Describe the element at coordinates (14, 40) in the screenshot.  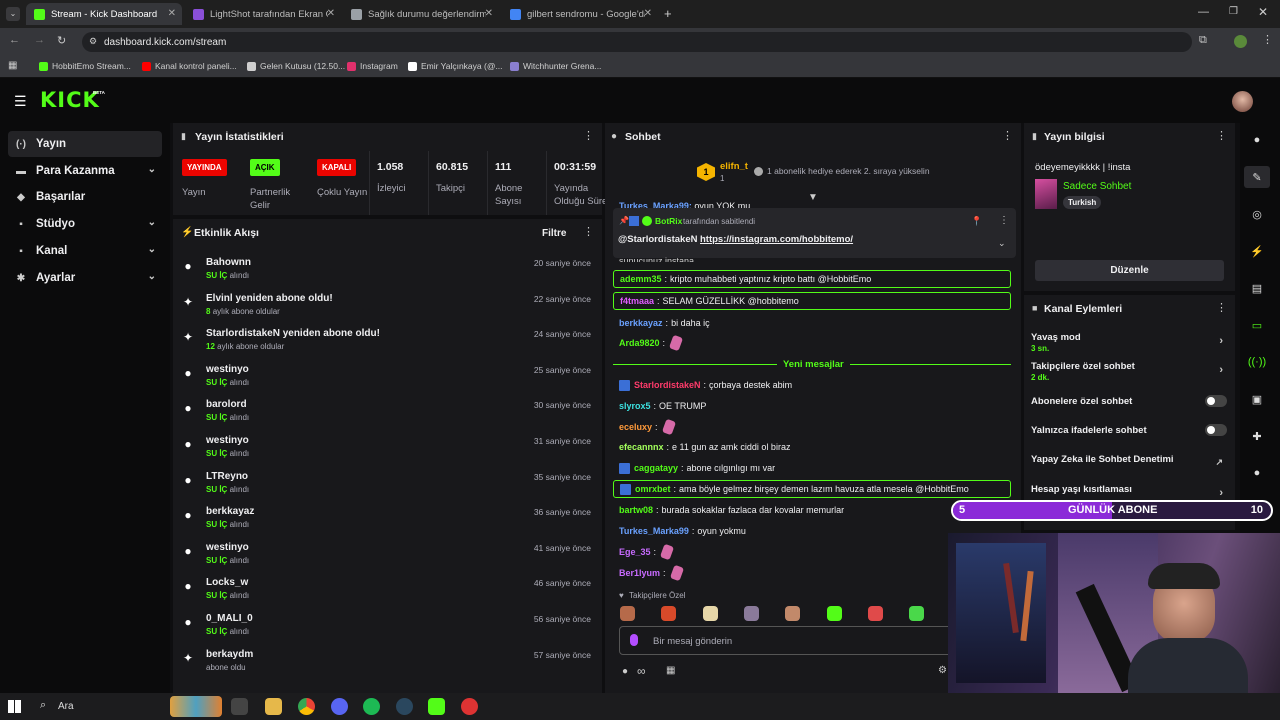
I see `back-icon: ←` at that location.